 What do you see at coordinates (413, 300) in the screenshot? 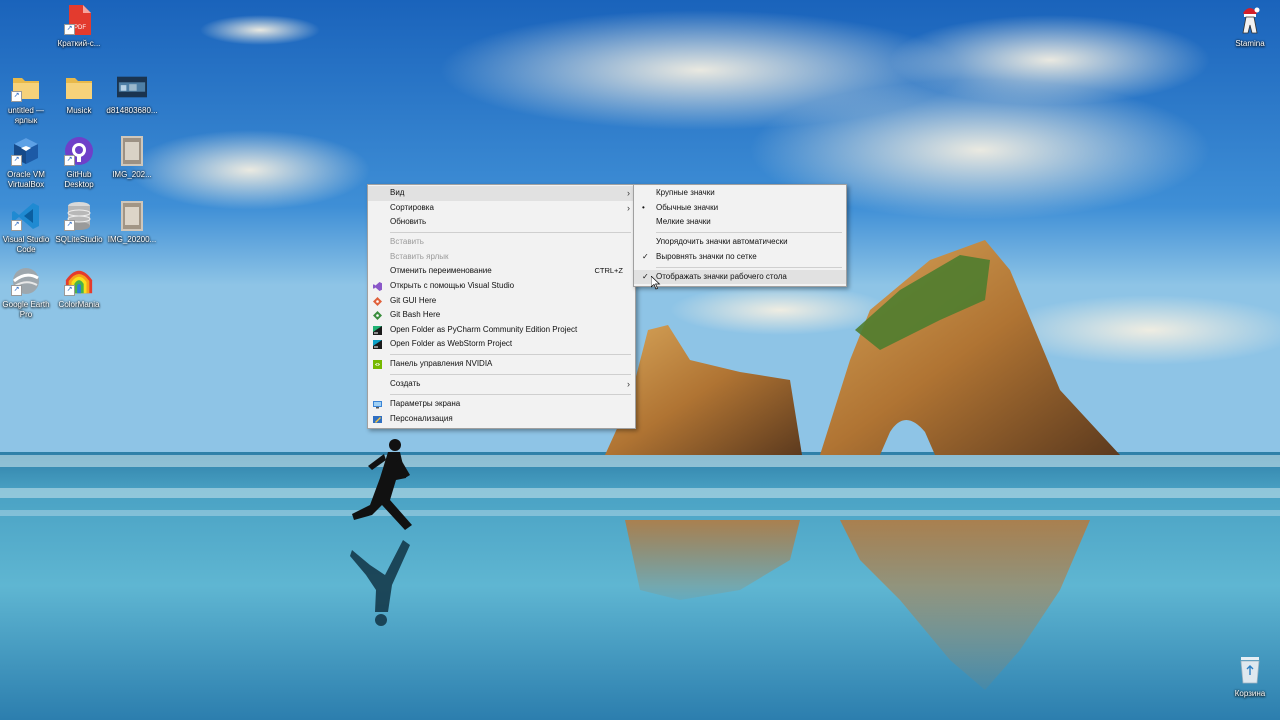
I see `menu-item-label: Git GUI Here` at bounding box center [413, 300].